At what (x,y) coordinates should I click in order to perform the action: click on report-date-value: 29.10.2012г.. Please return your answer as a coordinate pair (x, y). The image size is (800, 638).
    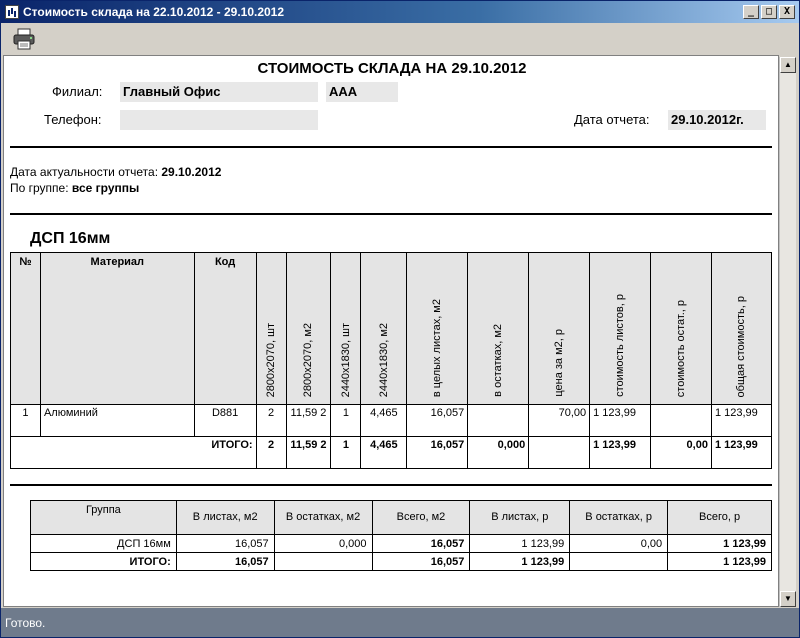
    Looking at the image, I should click on (717, 120).